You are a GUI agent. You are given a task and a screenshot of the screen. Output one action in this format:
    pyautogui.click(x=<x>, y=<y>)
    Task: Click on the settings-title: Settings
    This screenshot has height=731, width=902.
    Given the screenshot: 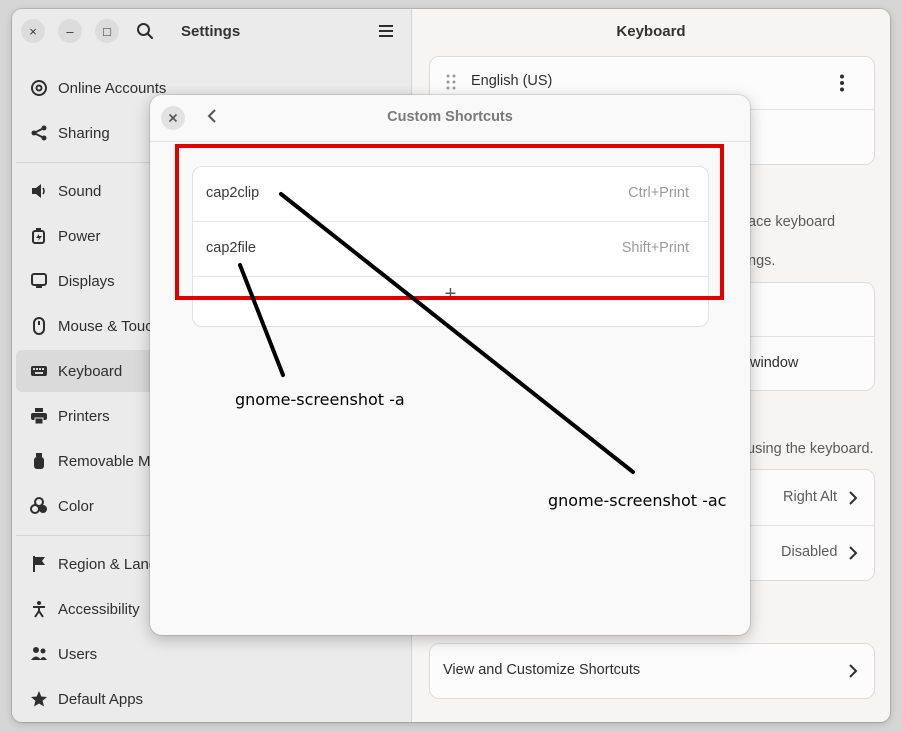 What is the action you would take?
    pyautogui.click(x=211, y=31)
    